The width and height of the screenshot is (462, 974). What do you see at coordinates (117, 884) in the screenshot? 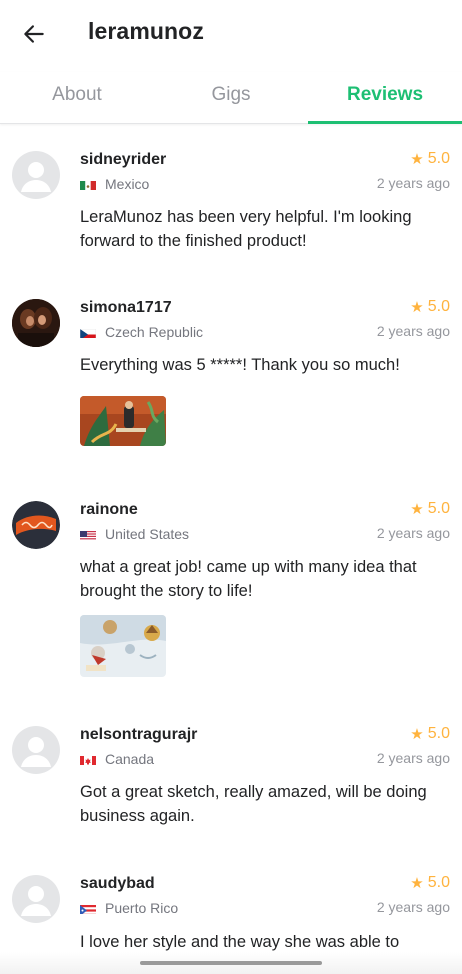
I see `reviewer-username: saudybad` at bounding box center [117, 884].